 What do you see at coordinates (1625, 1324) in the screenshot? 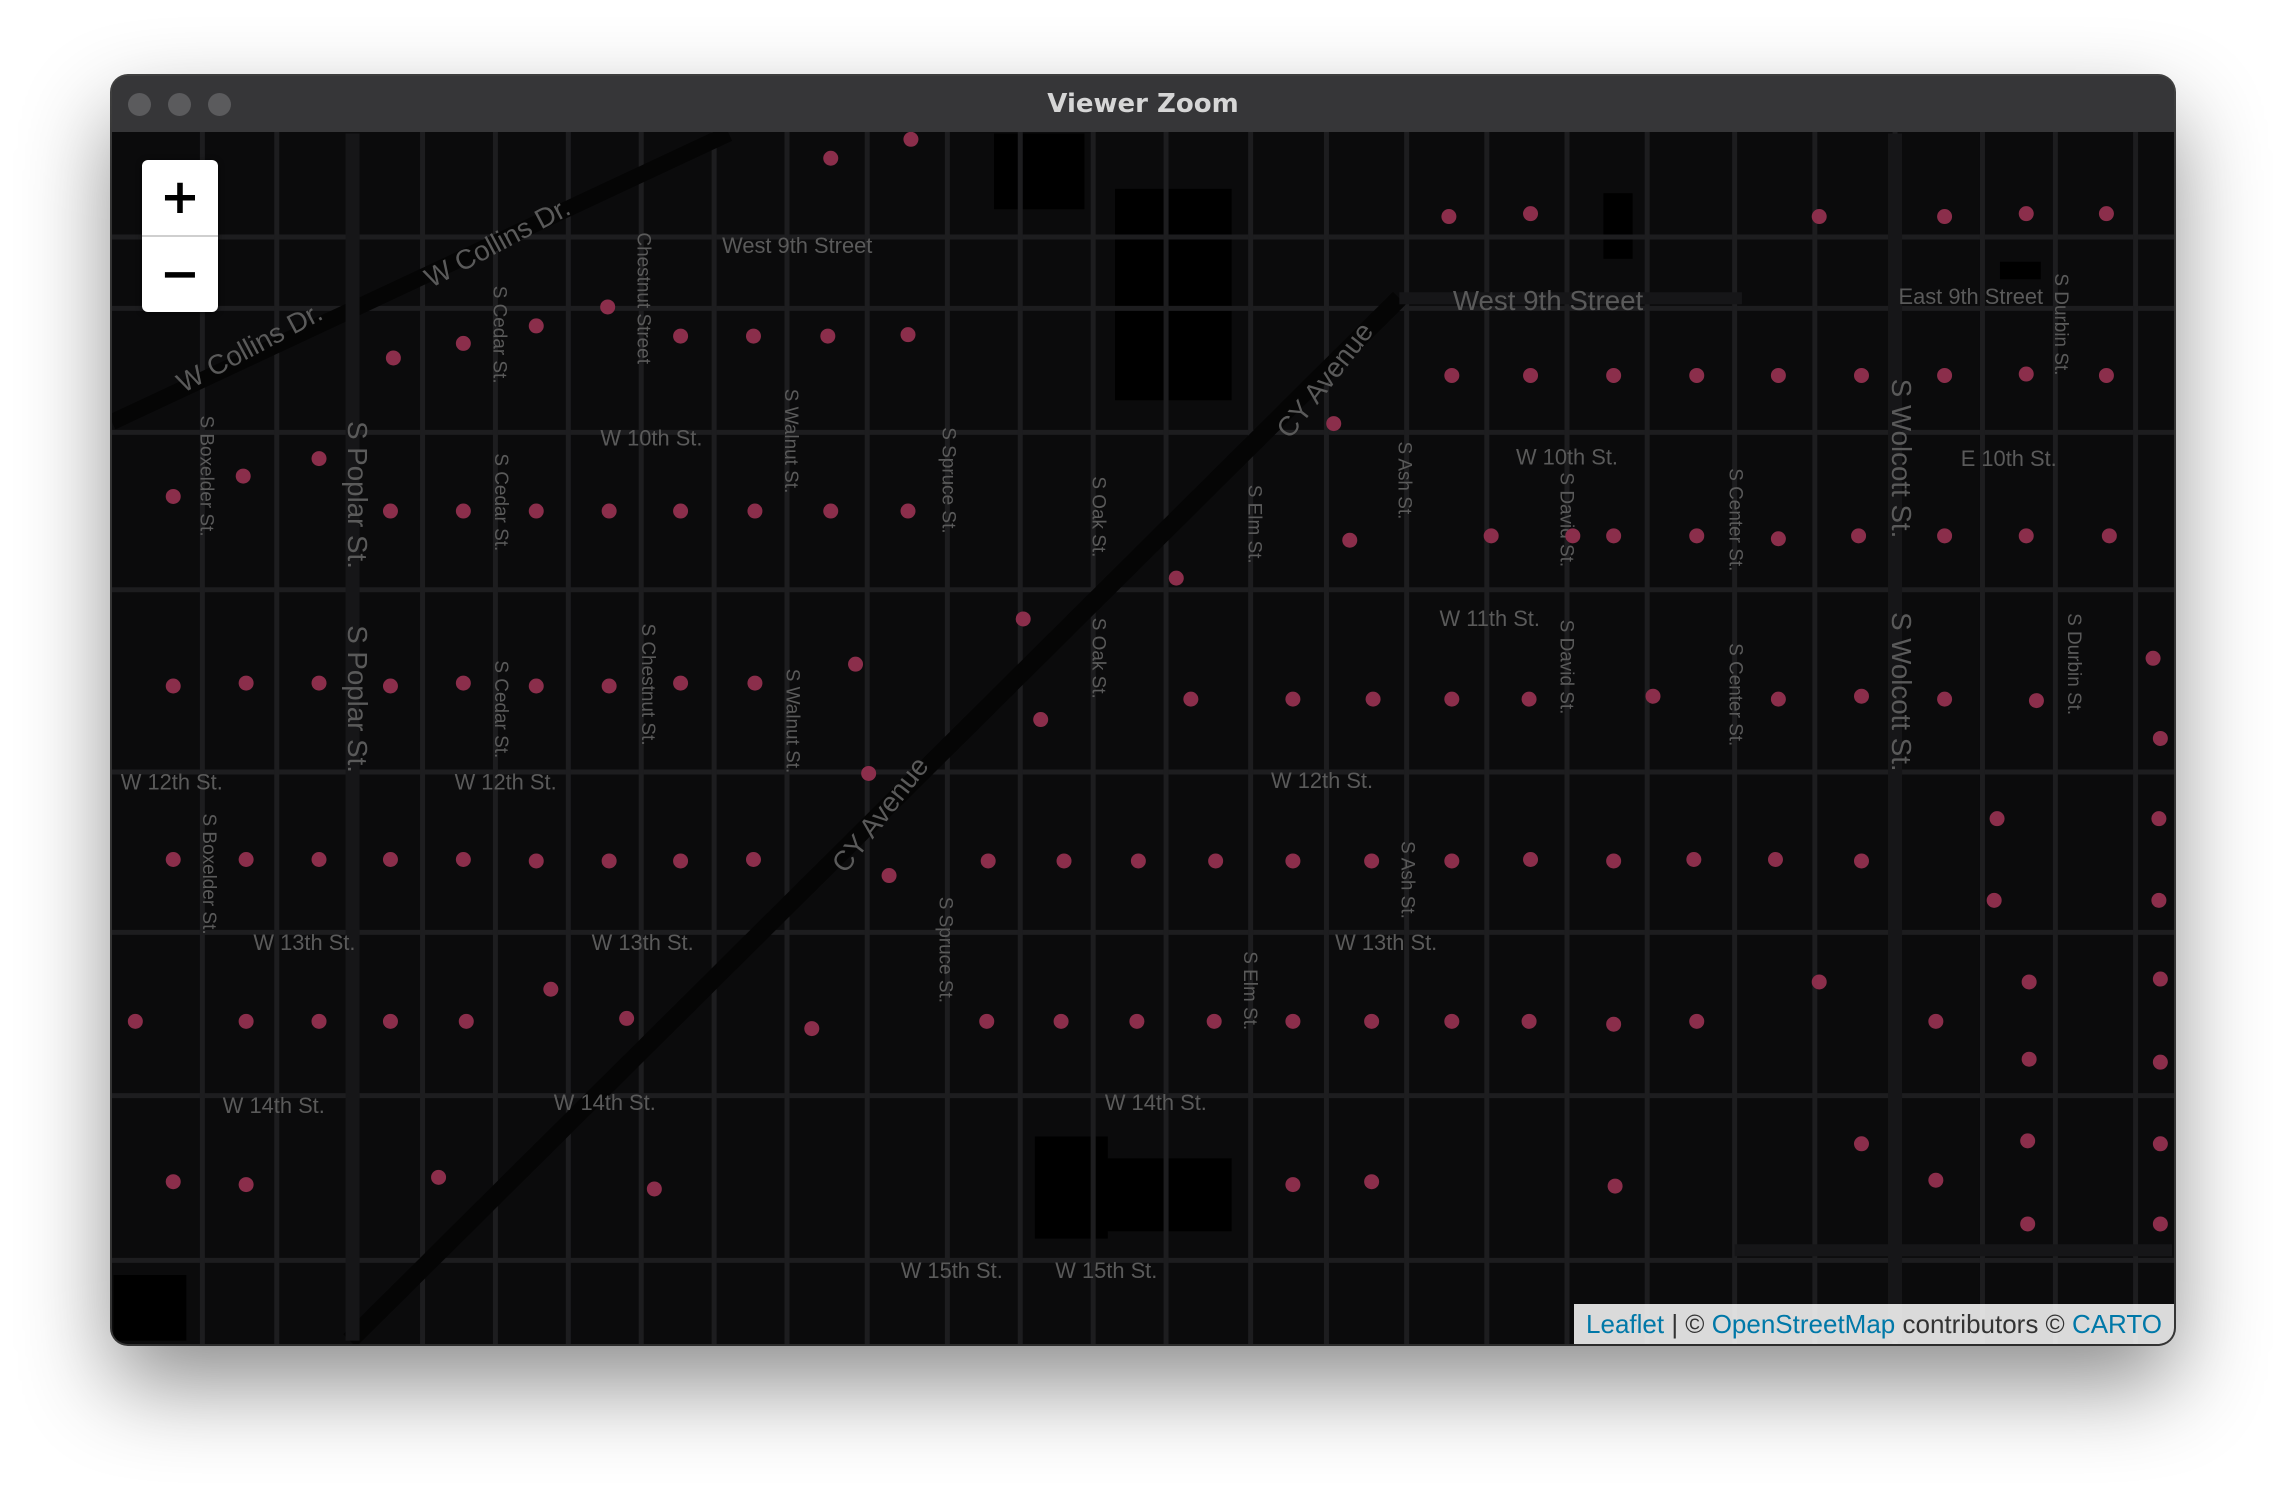
I see `leaflet-link: Leaflet` at bounding box center [1625, 1324].